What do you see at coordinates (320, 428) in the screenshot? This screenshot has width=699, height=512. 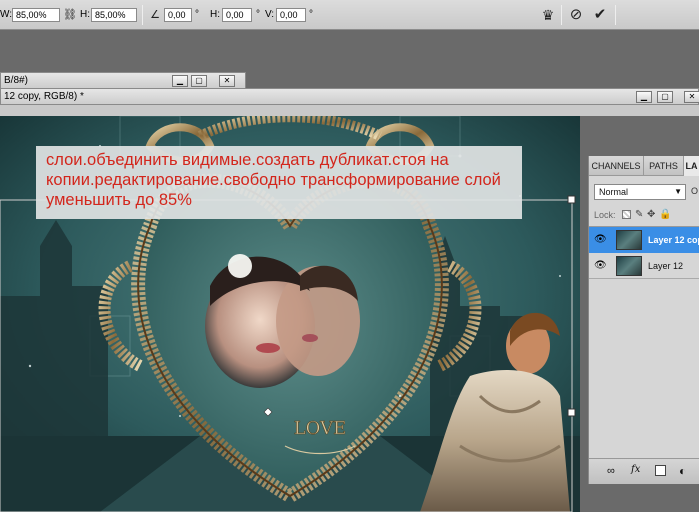 I see `love-text: LOVE` at bounding box center [320, 428].